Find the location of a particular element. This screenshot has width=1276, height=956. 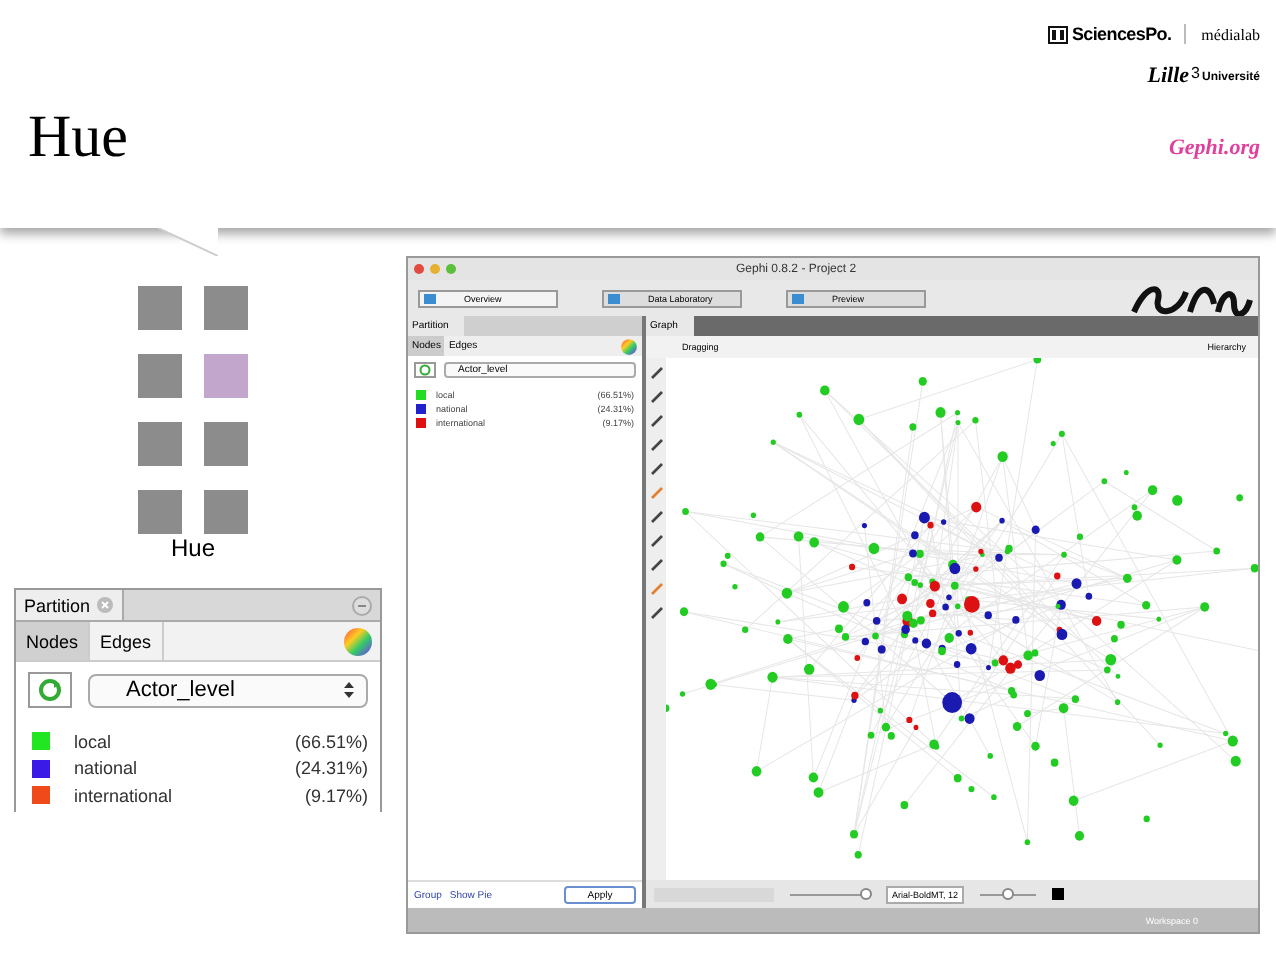

gephi-logo-icon is located at coordinates (1192, 298).